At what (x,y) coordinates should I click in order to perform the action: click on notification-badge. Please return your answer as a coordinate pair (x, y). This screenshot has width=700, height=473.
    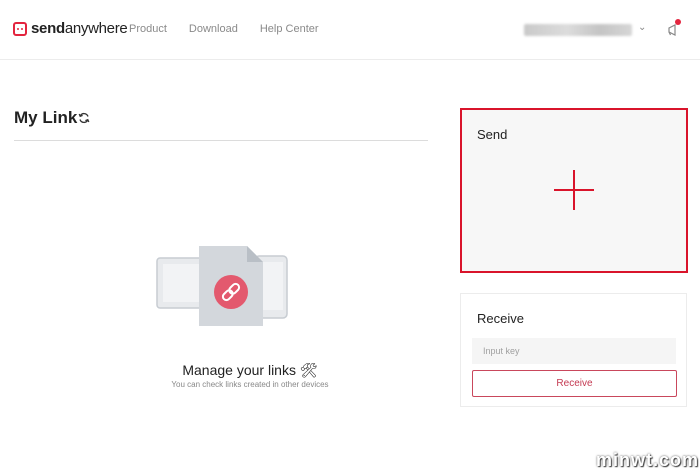
    Looking at the image, I should click on (678, 22).